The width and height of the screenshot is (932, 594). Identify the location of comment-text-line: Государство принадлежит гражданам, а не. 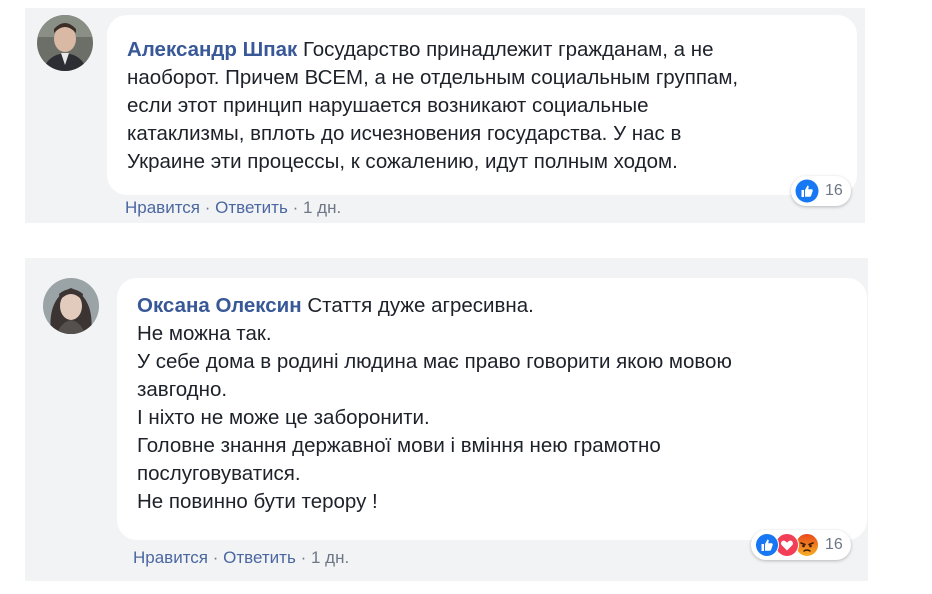
(508, 49).